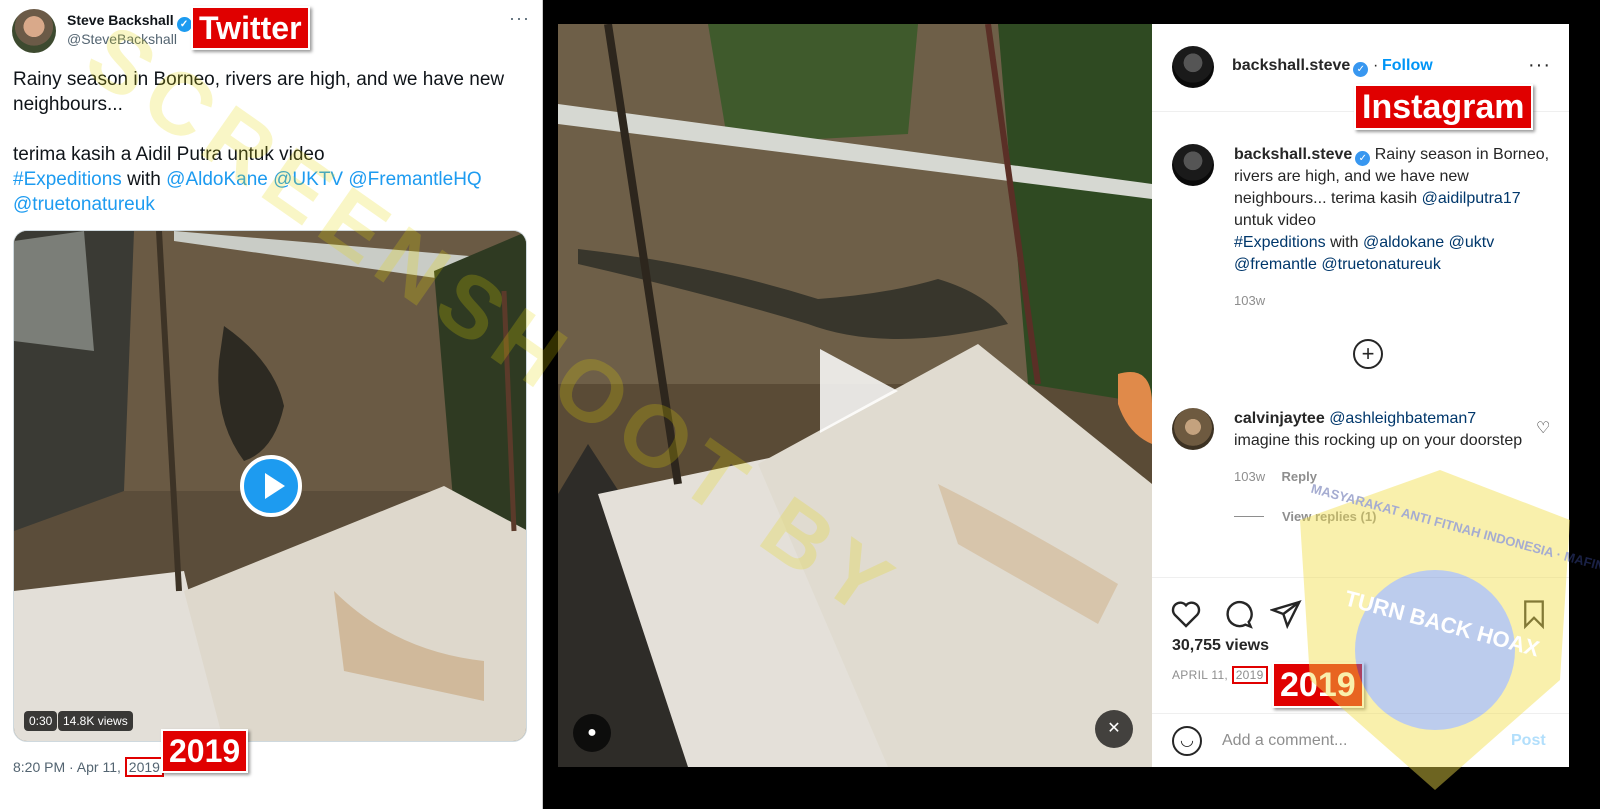 The height and width of the screenshot is (809, 1600). What do you see at coordinates (1368, 354) in the screenshot?
I see `load-more-comments-icon: +` at bounding box center [1368, 354].